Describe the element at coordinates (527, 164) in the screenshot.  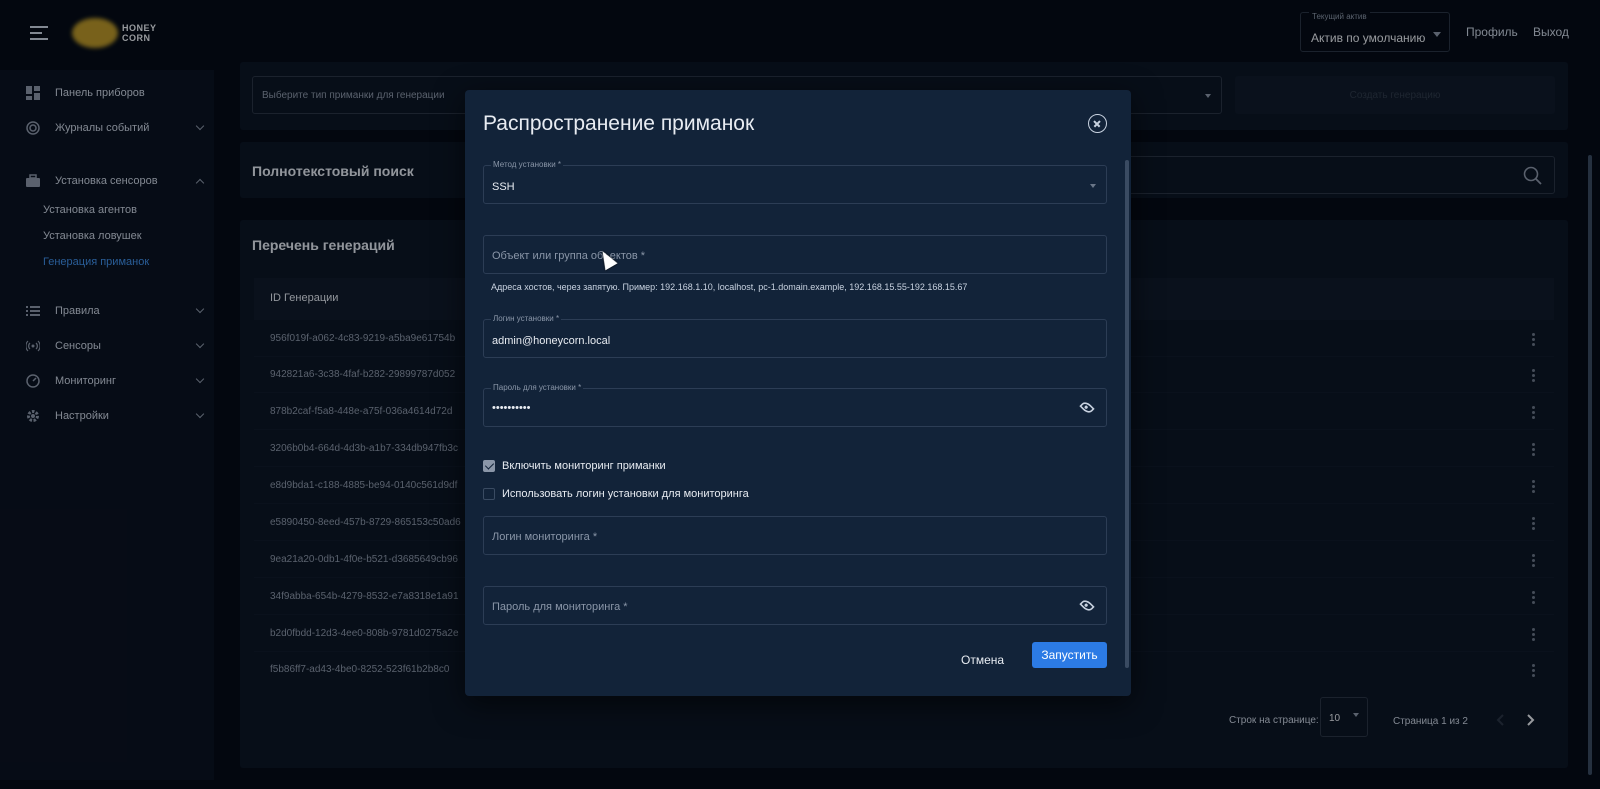
I see `install-method-label: Метод установки *` at that location.